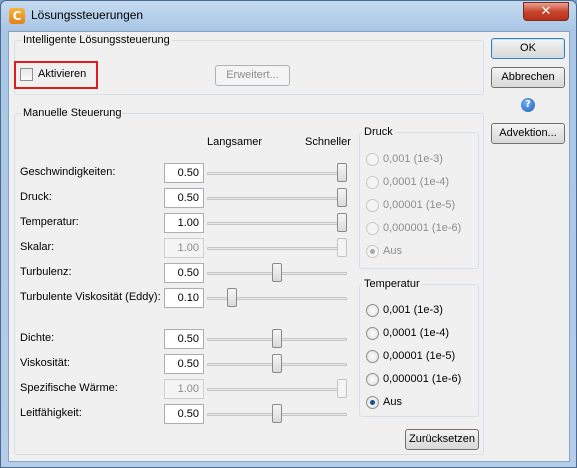  I want to click on row-label: Spezifische Wärme:, so click(69, 388).